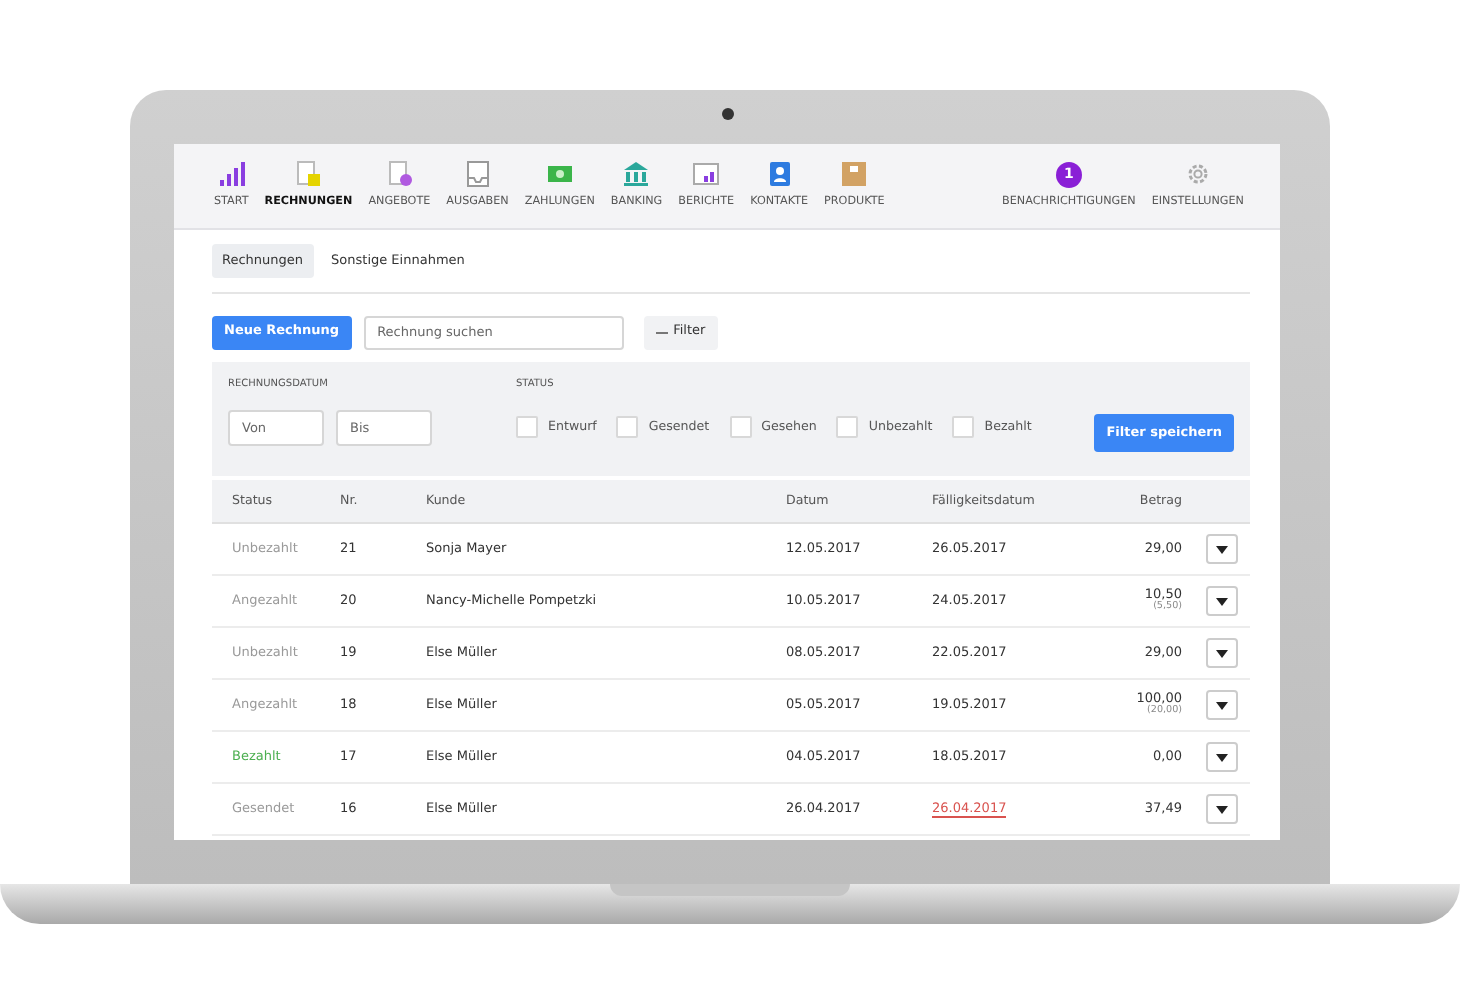 This screenshot has width=1460, height=1000. I want to click on box-icon, so click(854, 174).